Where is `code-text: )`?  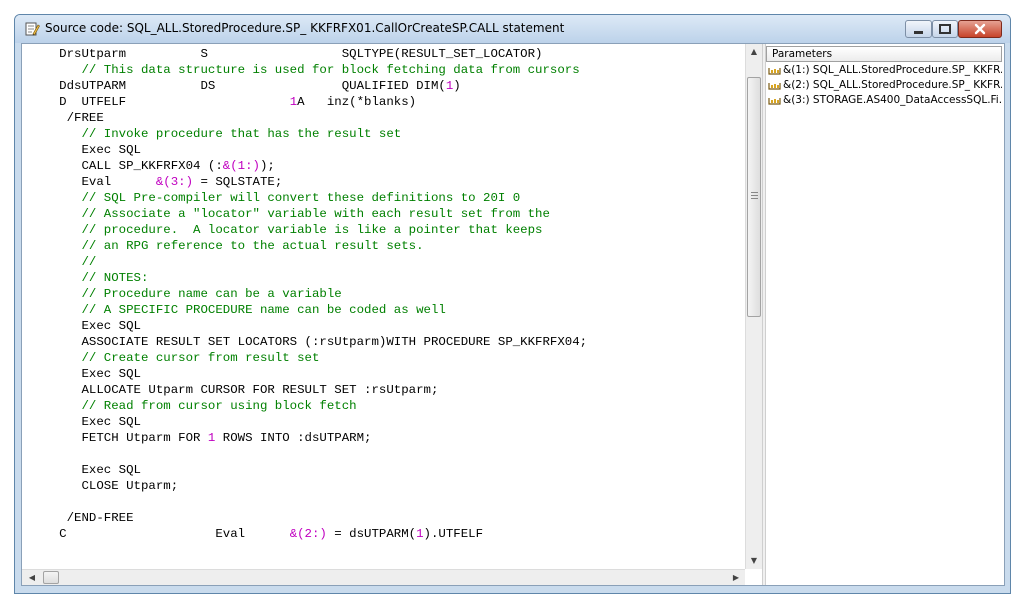 code-text: ) is located at coordinates (457, 86).